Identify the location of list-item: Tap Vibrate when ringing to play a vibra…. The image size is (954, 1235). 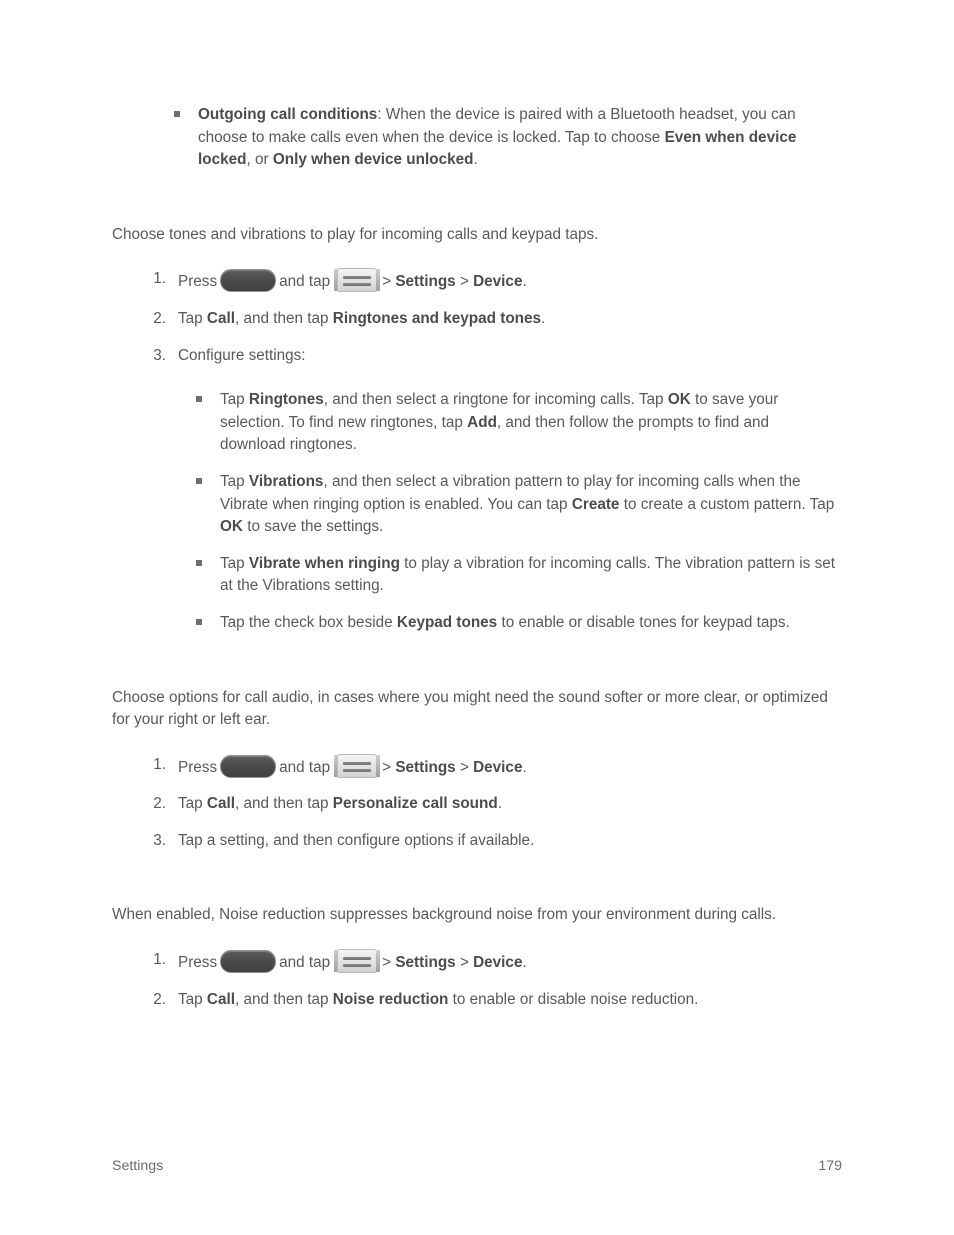
(514, 575).